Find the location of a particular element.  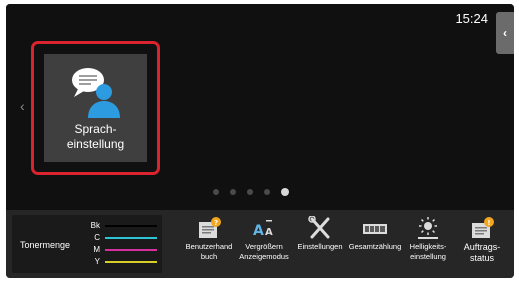

tile-label-line1: Sprach- is located at coordinates (95, 129).